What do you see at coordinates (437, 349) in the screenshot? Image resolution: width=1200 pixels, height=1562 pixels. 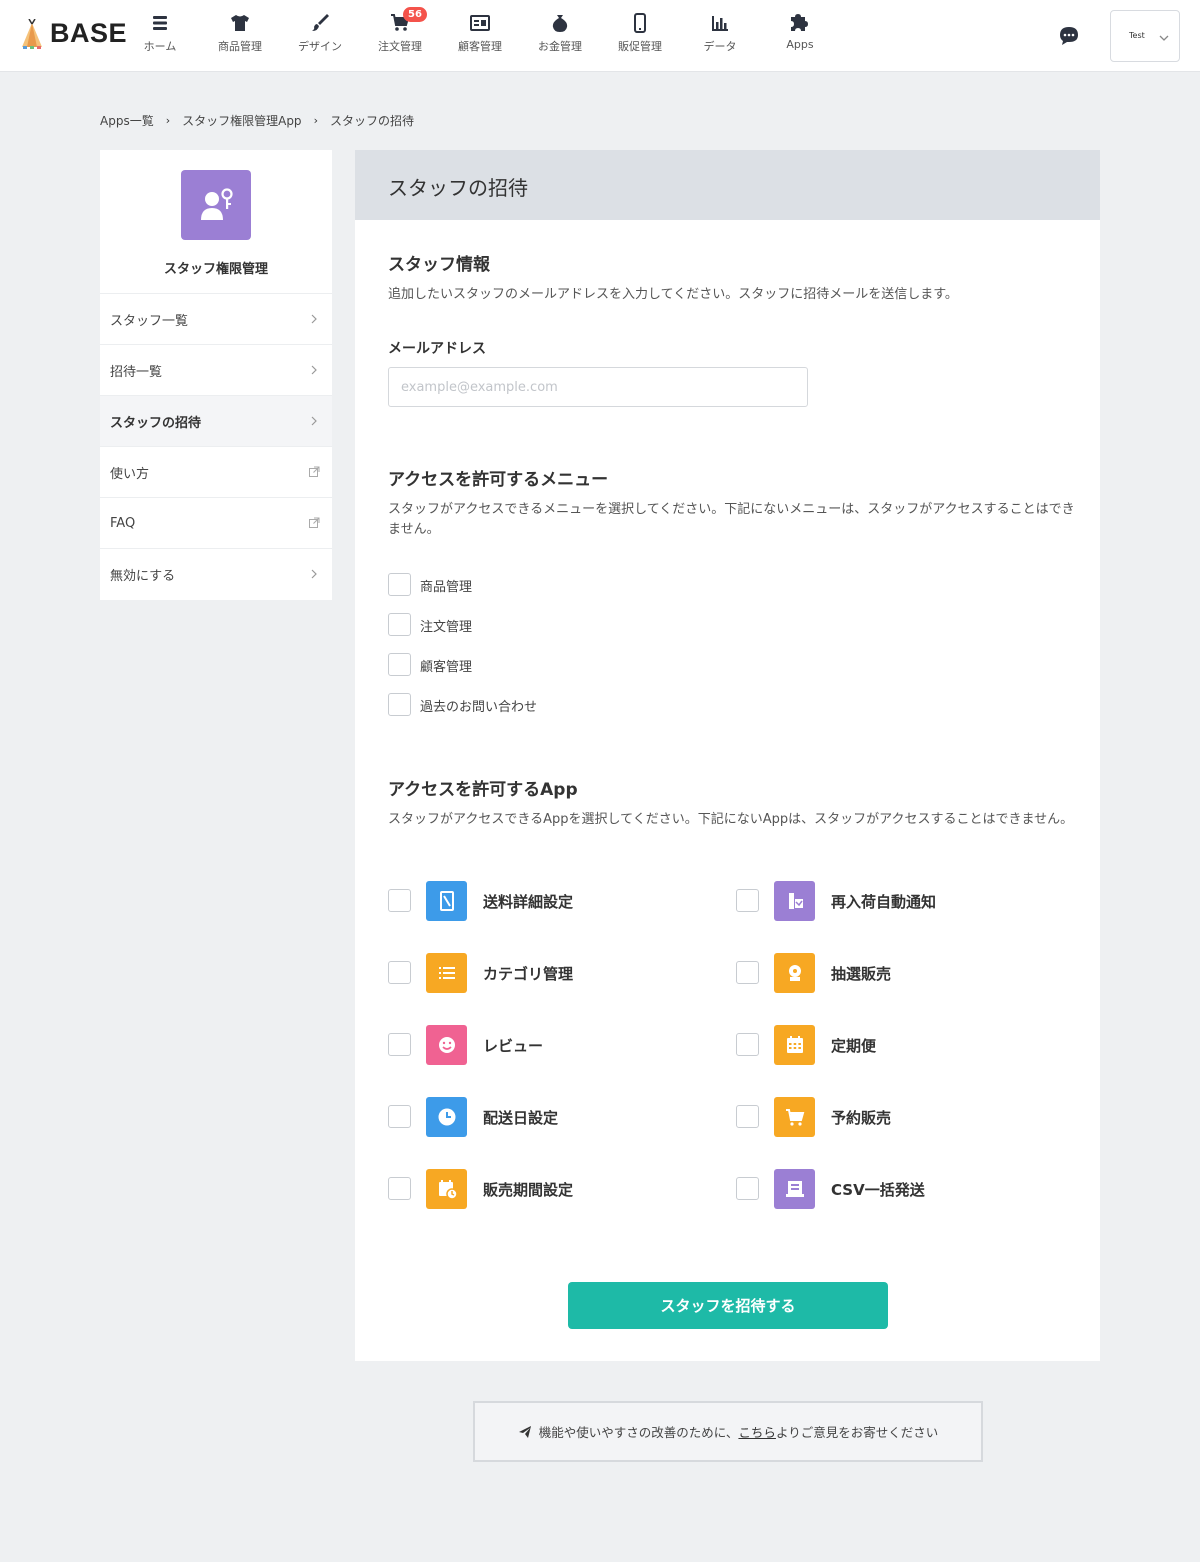 I see `email-label: メールアドレス` at bounding box center [437, 349].